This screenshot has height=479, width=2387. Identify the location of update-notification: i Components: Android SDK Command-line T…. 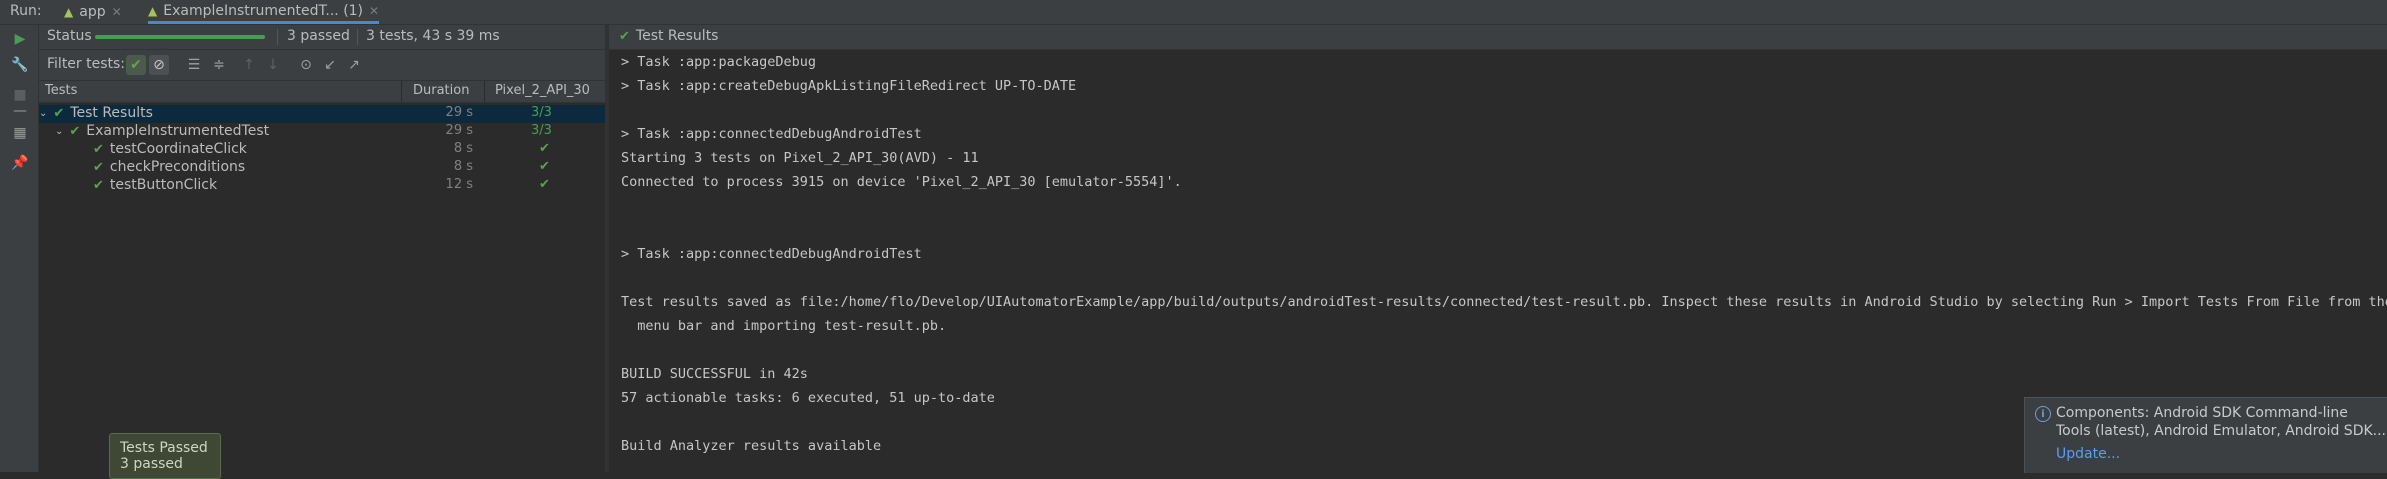
(2205, 435).